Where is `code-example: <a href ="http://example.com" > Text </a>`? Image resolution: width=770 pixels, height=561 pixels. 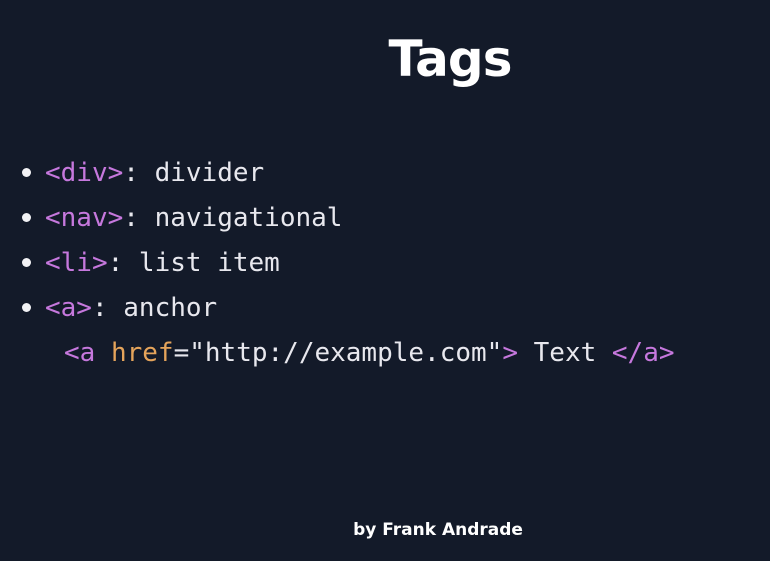 code-example: <a href ="http://example.com" > Text </a> is located at coordinates (369, 352).